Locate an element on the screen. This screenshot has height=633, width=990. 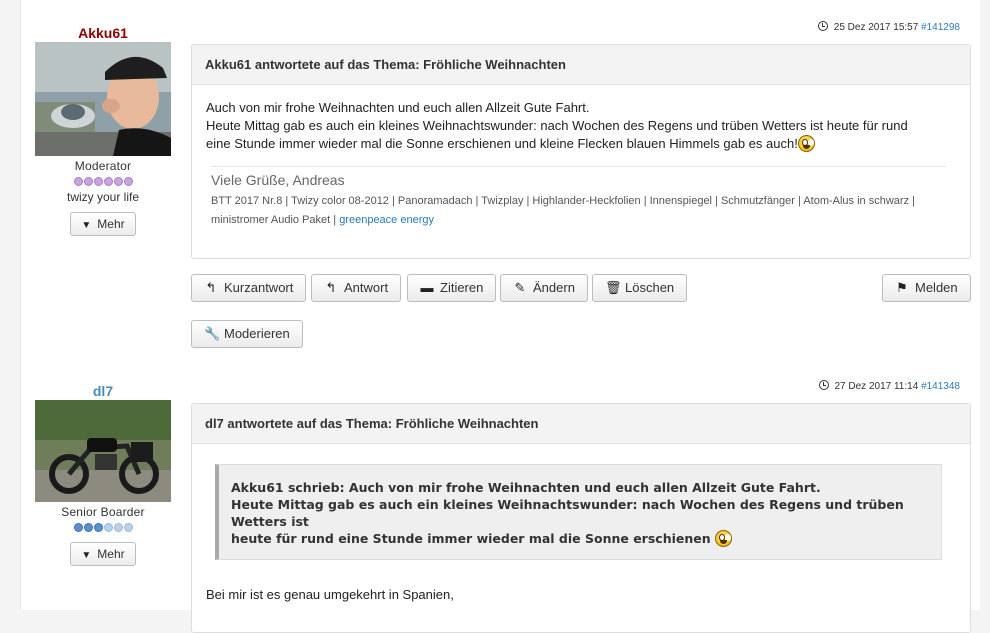
wrench-icon: 🔧 is located at coordinates (212, 333).